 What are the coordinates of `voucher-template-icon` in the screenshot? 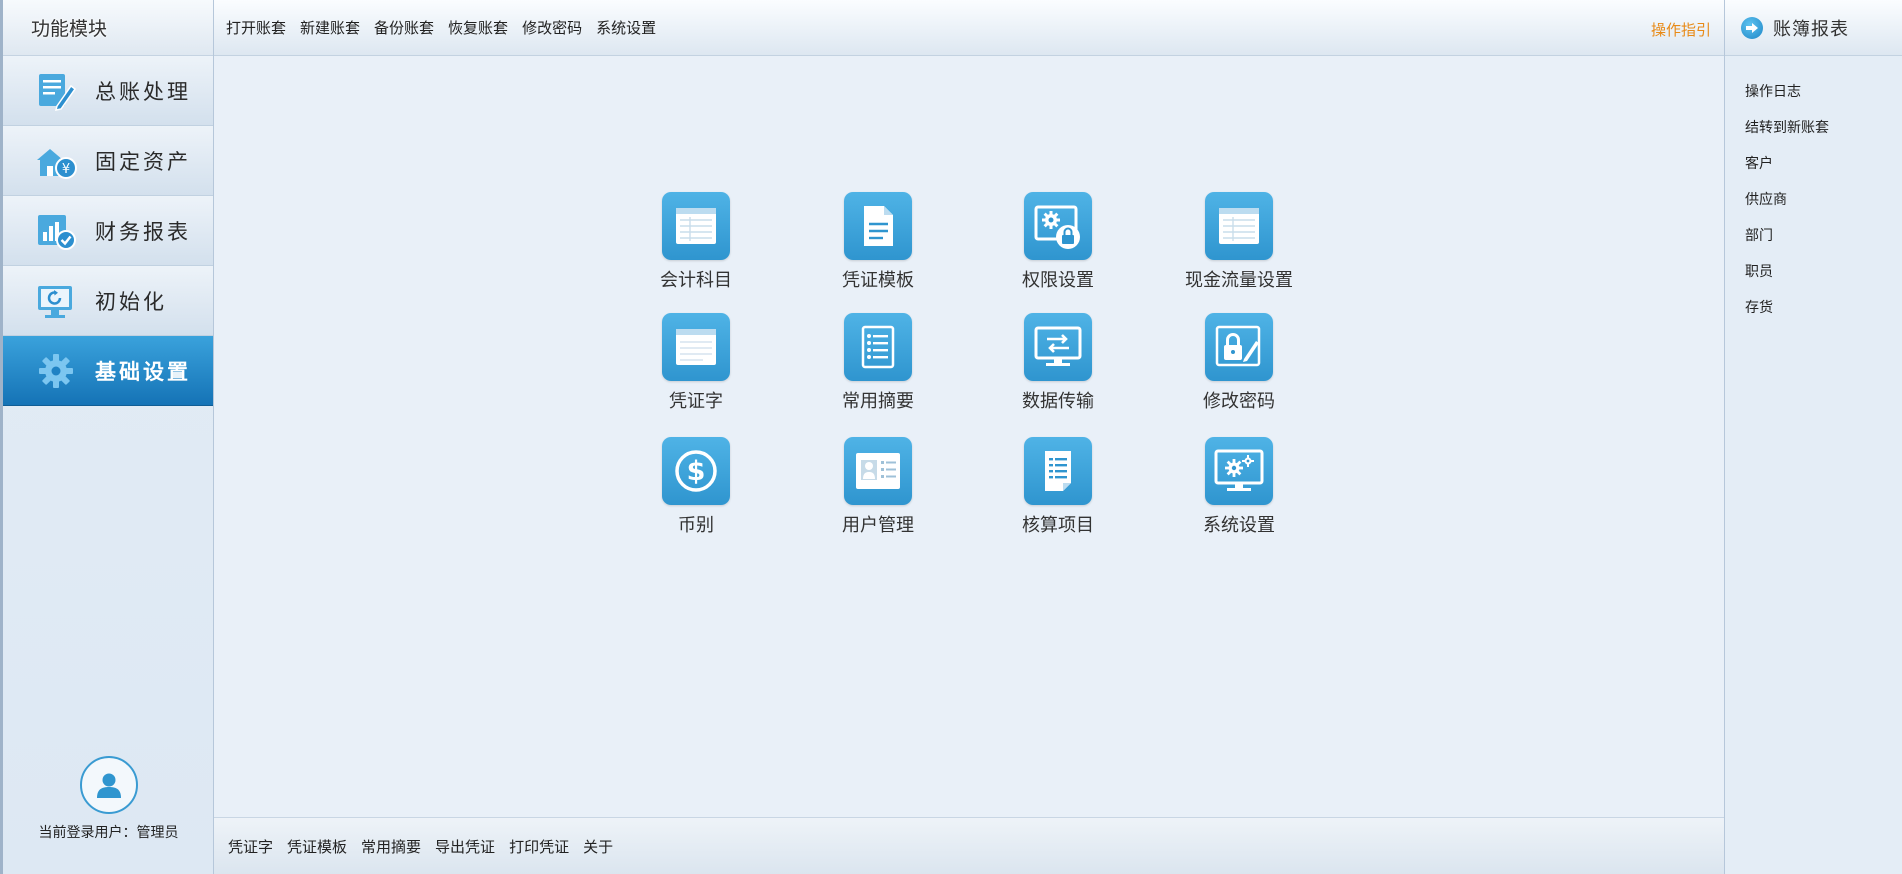 It's located at (878, 226).